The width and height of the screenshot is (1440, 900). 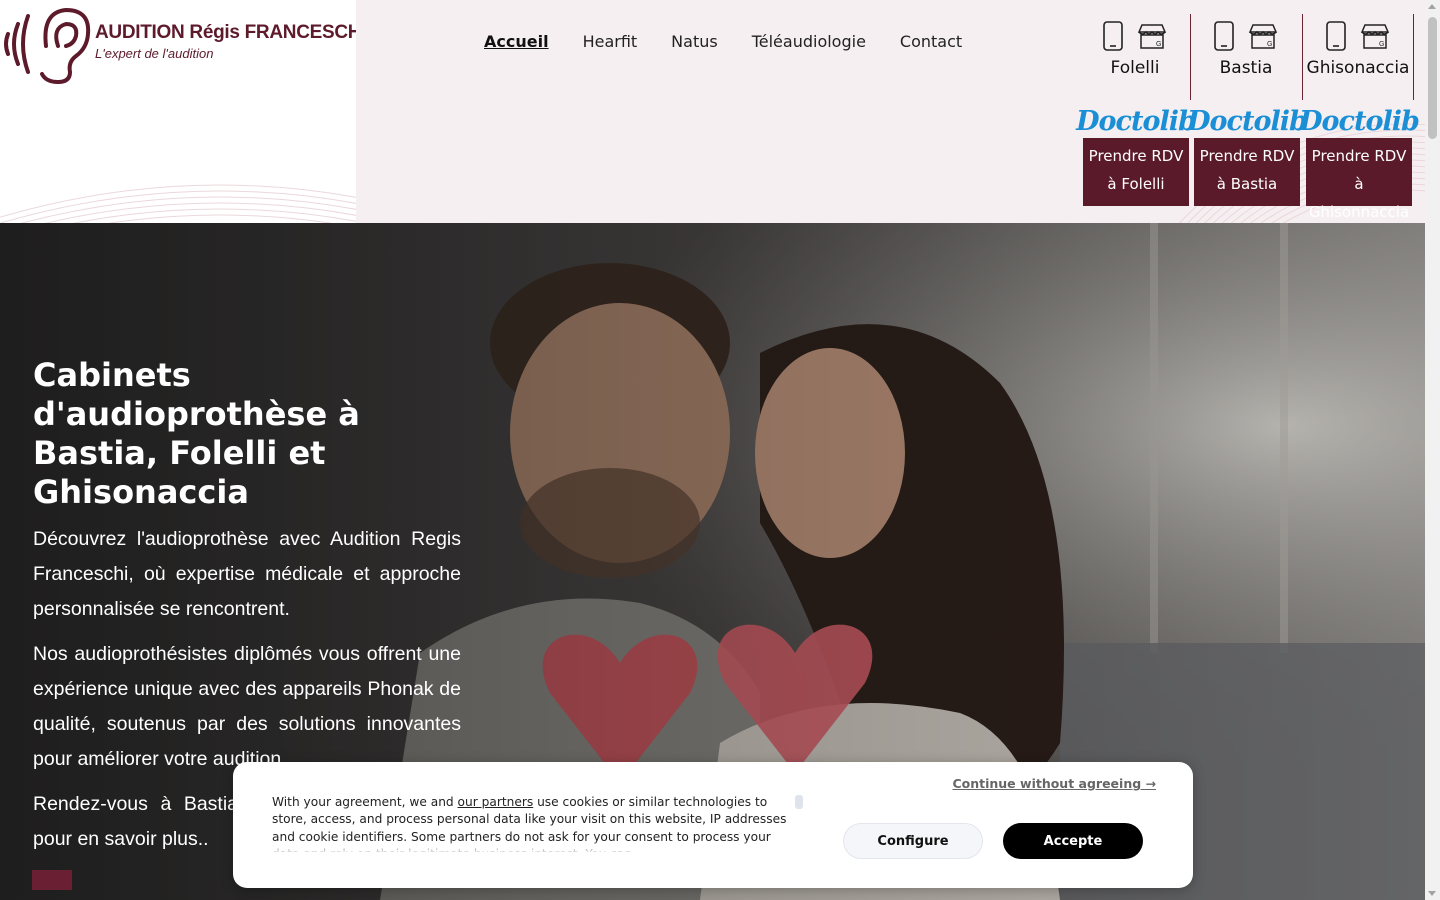 I want to click on rdv-bastia: Doctolib Prendre RDV à Bastia, so click(x=1247, y=156).